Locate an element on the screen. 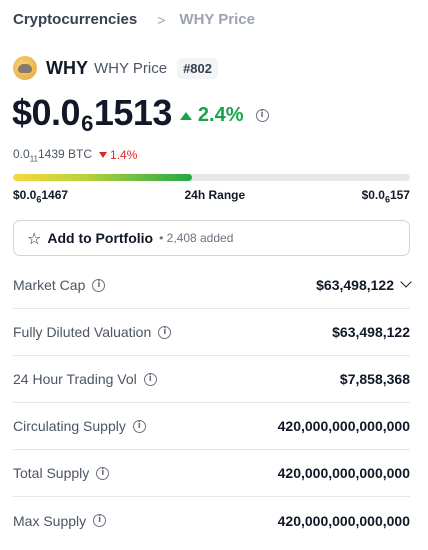 The image size is (428, 550). stat-label: Total Supply i is located at coordinates (61, 473).